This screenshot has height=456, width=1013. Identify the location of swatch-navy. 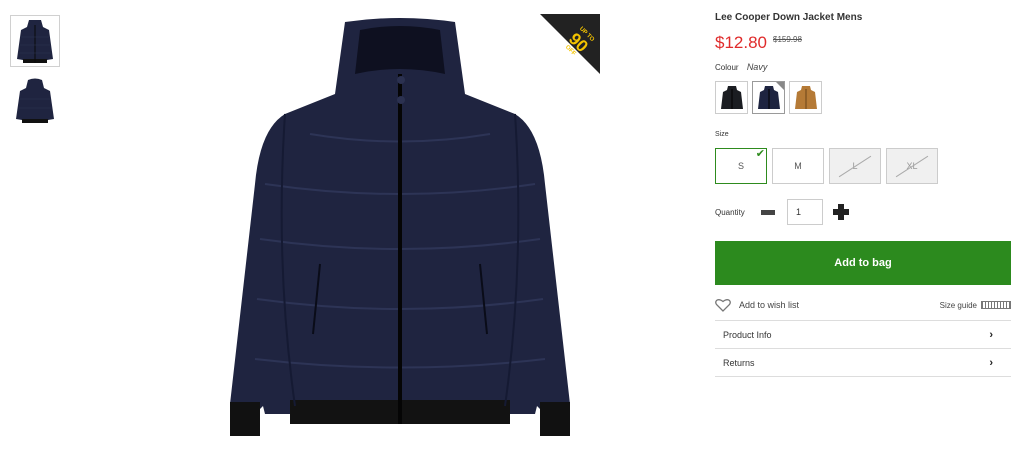
(768, 97).